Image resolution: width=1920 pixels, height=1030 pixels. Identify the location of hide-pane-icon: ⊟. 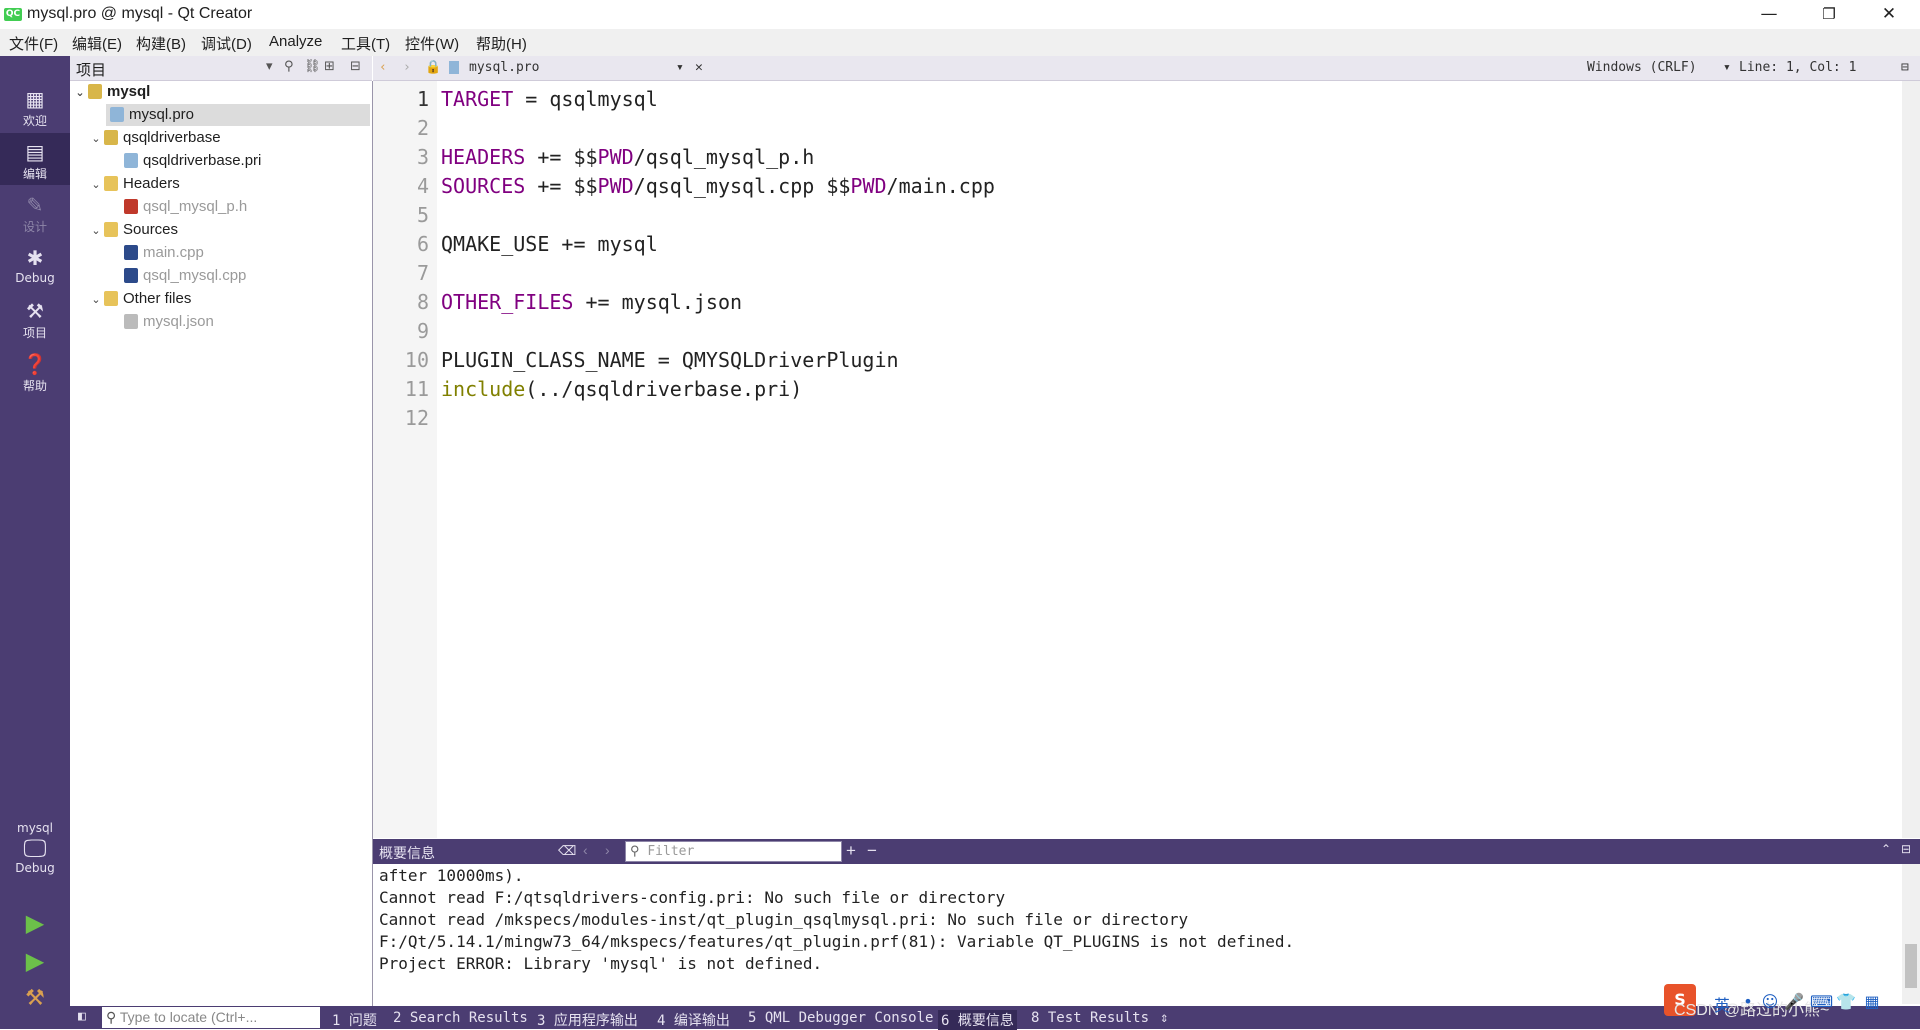
(1906, 849).